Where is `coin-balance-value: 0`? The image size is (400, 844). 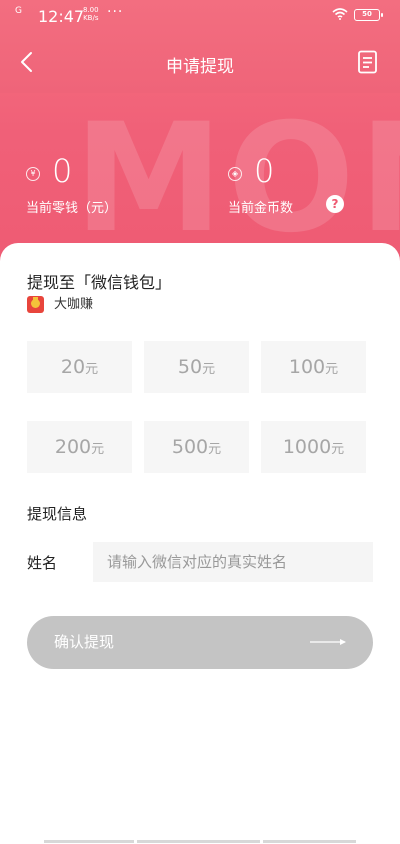 coin-balance-value: 0 is located at coordinates (264, 171).